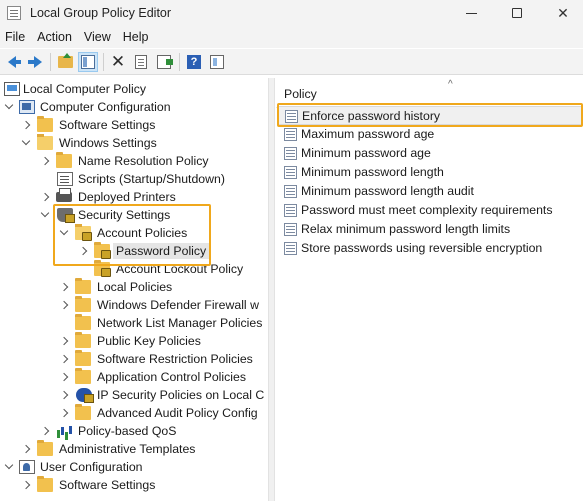  What do you see at coordinates (66, 215) in the screenshot?
I see `security-settings-icon` at bounding box center [66, 215].